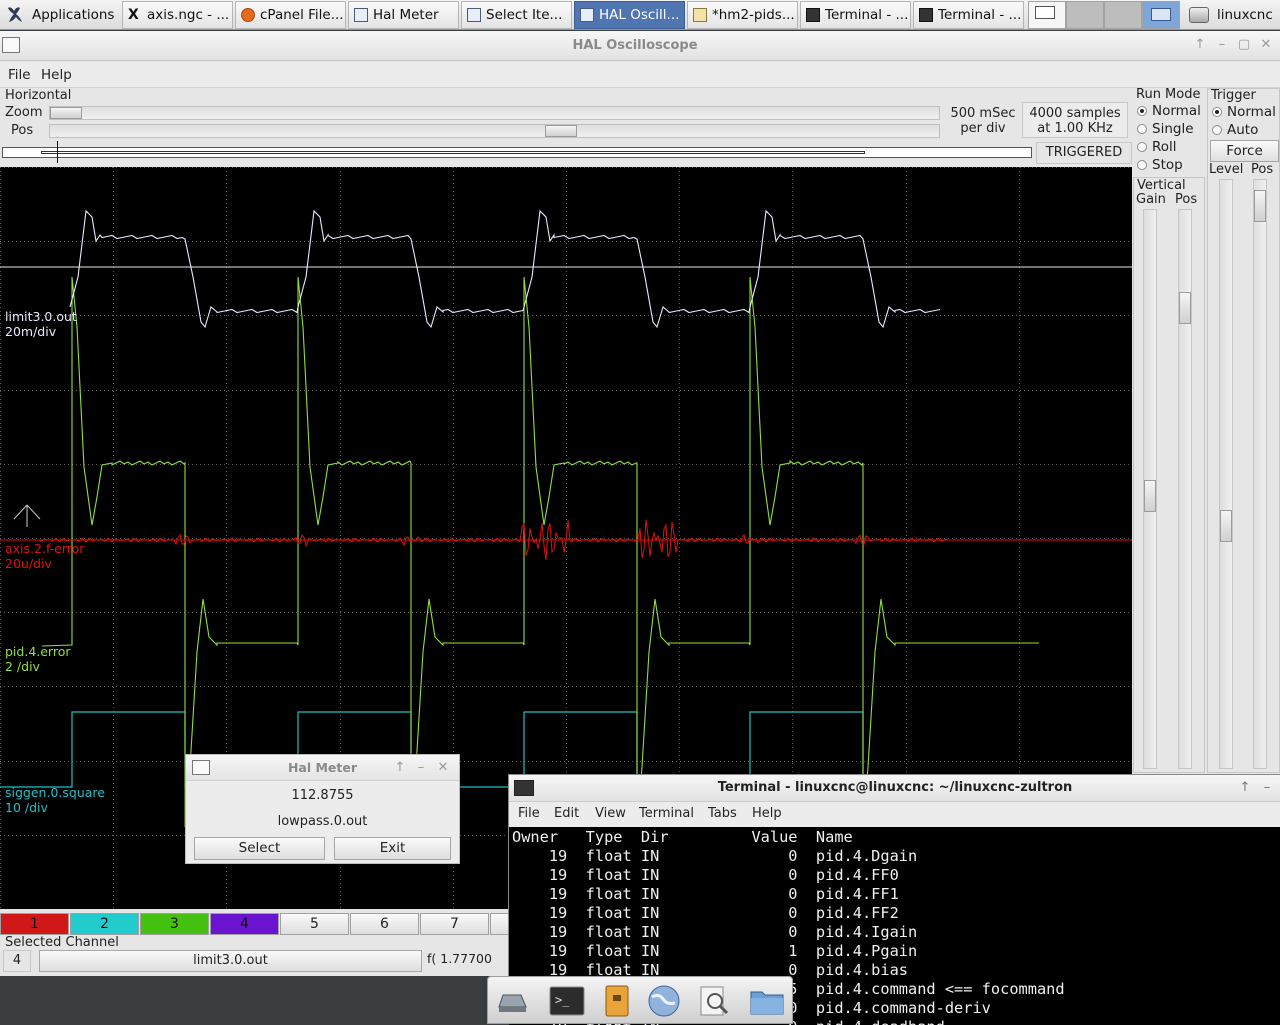  What do you see at coordinates (248, 15) in the screenshot?
I see `firefox-icon` at bounding box center [248, 15].